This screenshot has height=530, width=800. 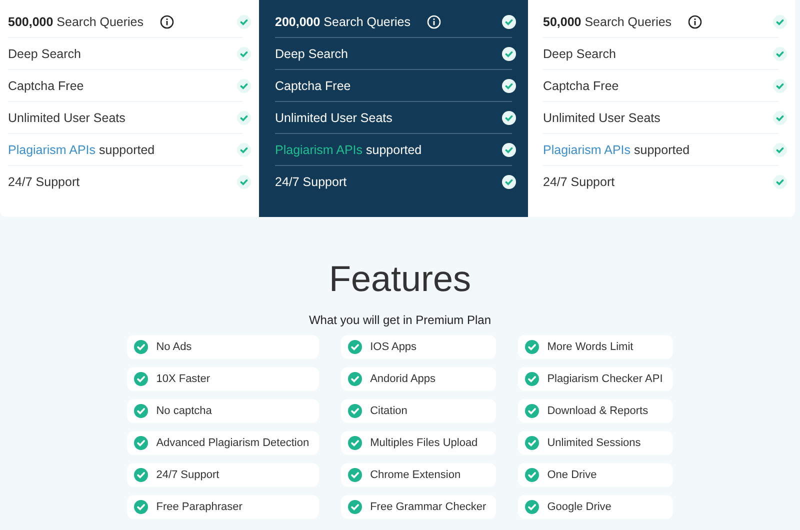 What do you see at coordinates (418, 379) in the screenshot?
I see `feature-pill: Andorid Apps` at bounding box center [418, 379].